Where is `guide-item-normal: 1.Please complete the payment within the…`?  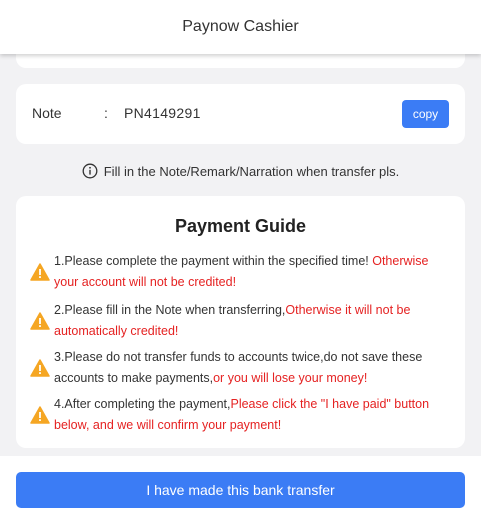 guide-item-normal: 1.Please complete the payment within the… is located at coordinates (213, 261).